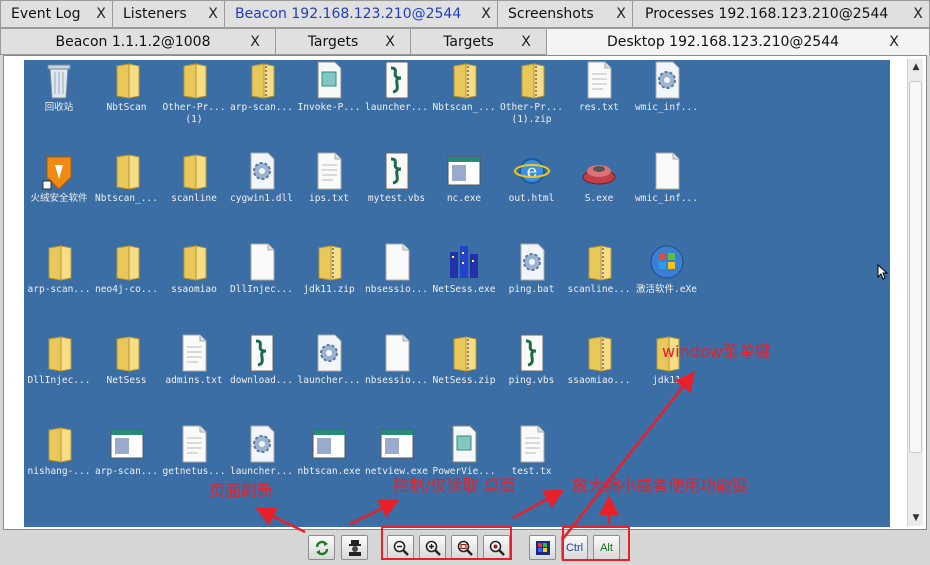  I want to click on tab-listeners: Listeners X, so click(169, 14).